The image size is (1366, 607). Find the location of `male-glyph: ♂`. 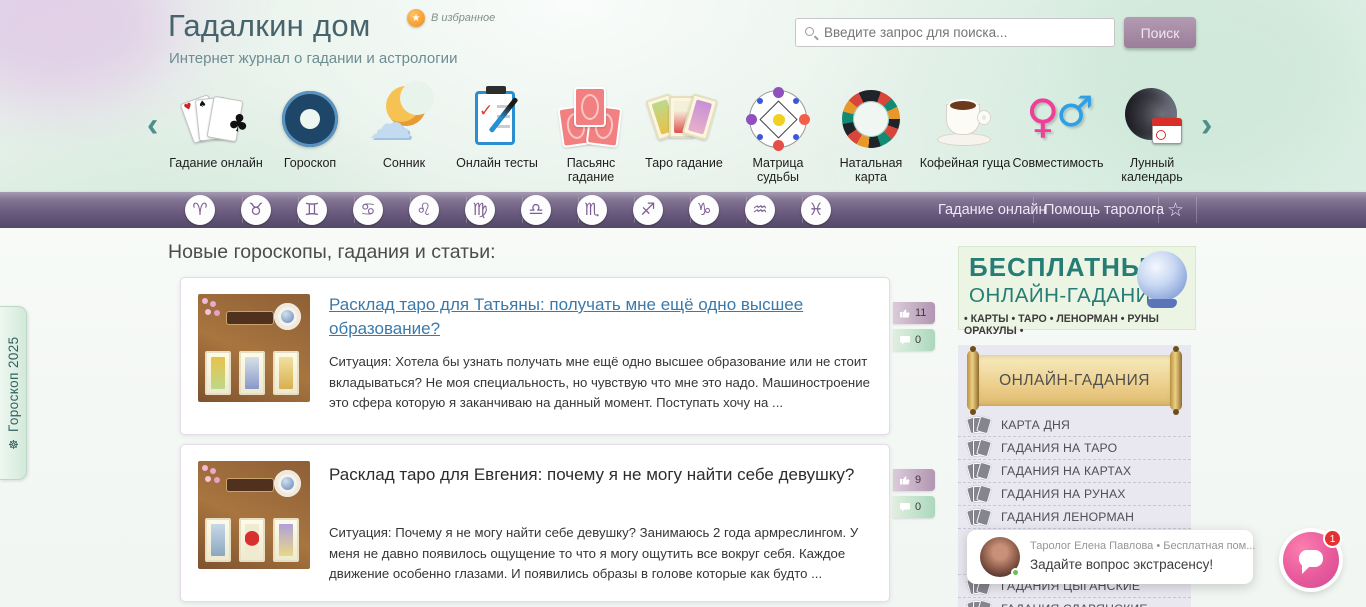

male-glyph: ♂ is located at coordinates (1075, 111).